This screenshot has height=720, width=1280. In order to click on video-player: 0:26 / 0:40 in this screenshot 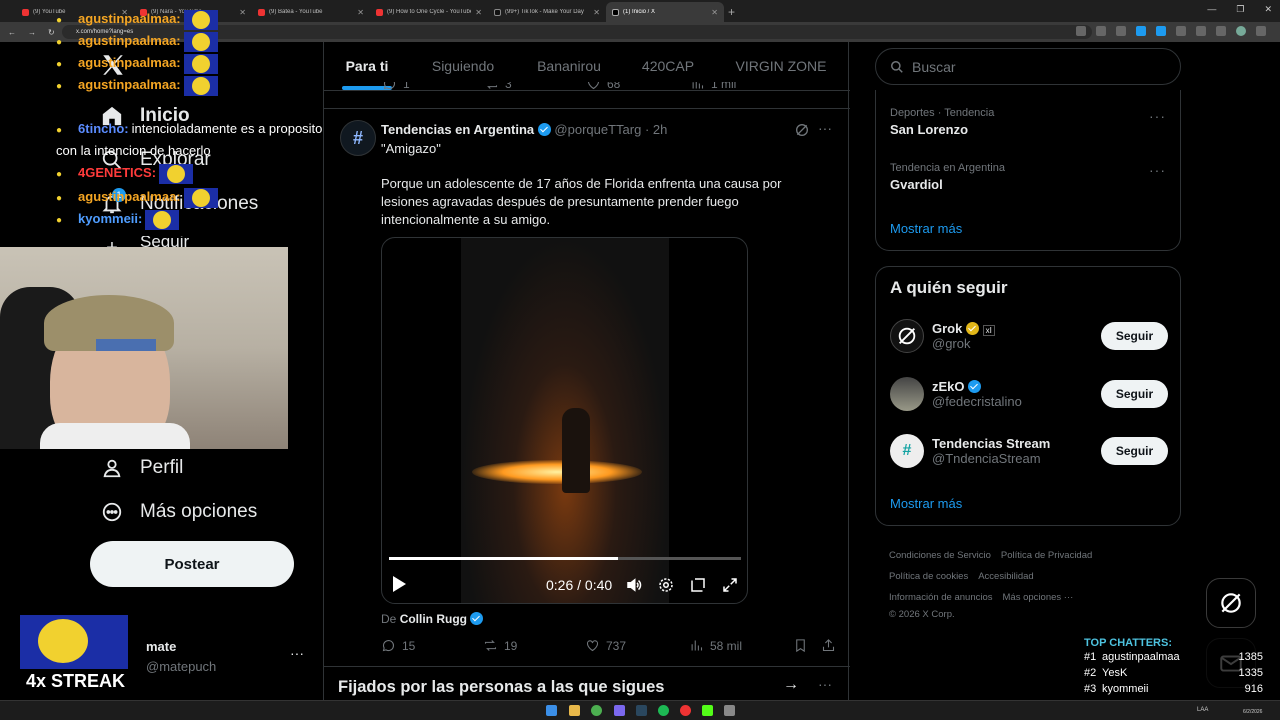, I will do `click(564, 420)`.